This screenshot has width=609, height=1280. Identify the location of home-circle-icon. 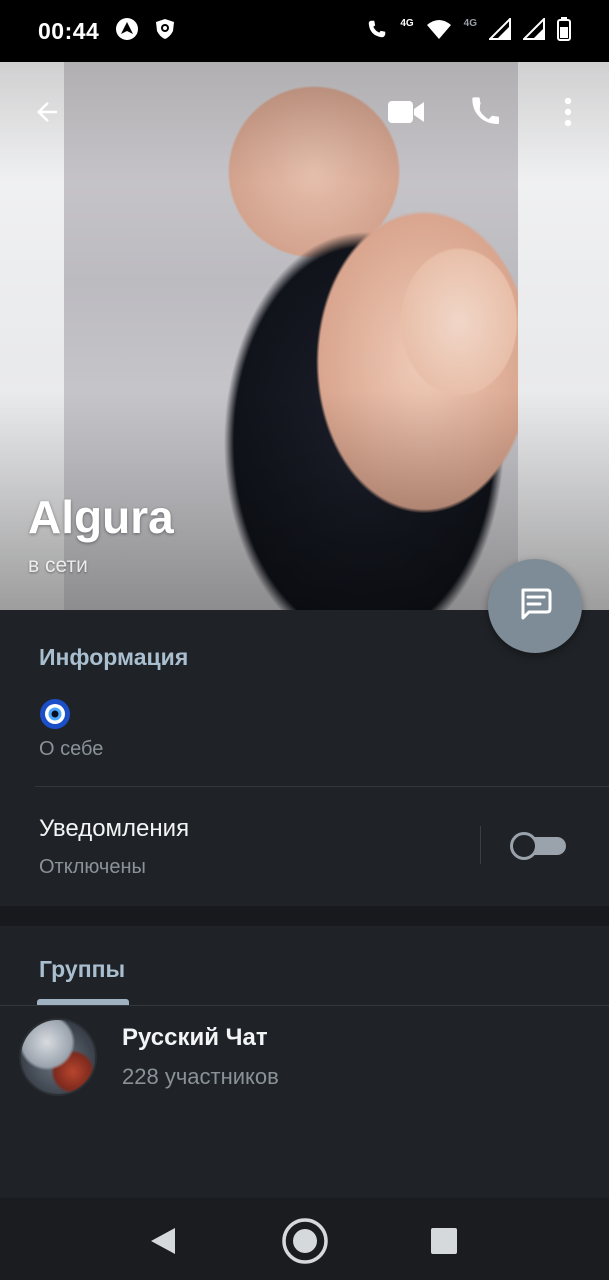
(305, 1241).